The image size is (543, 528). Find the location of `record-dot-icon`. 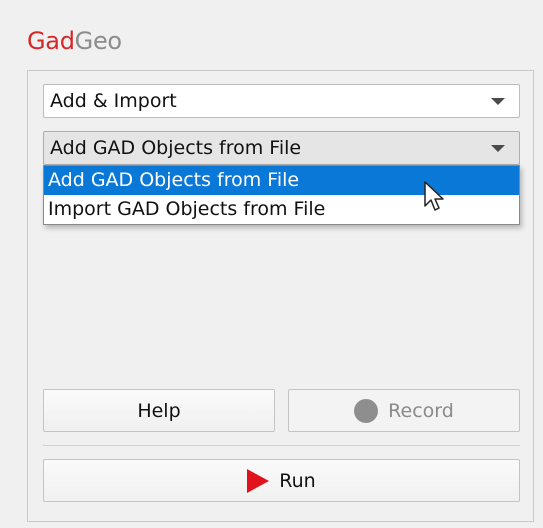

record-dot-icon is located at coordinates (366, 410).